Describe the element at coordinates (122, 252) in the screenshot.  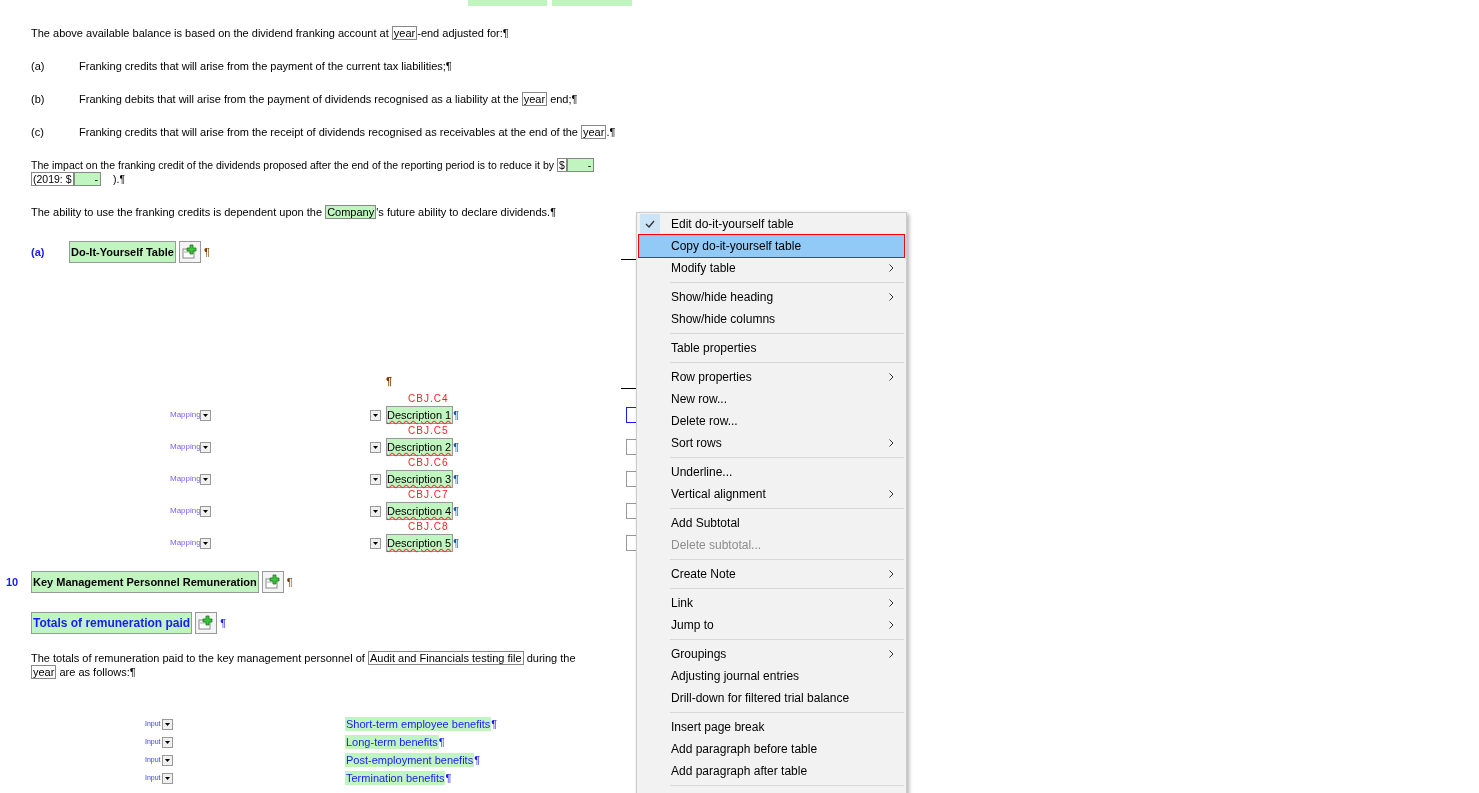
I see `table-heading: Do-It-Yourself Table` at that location.